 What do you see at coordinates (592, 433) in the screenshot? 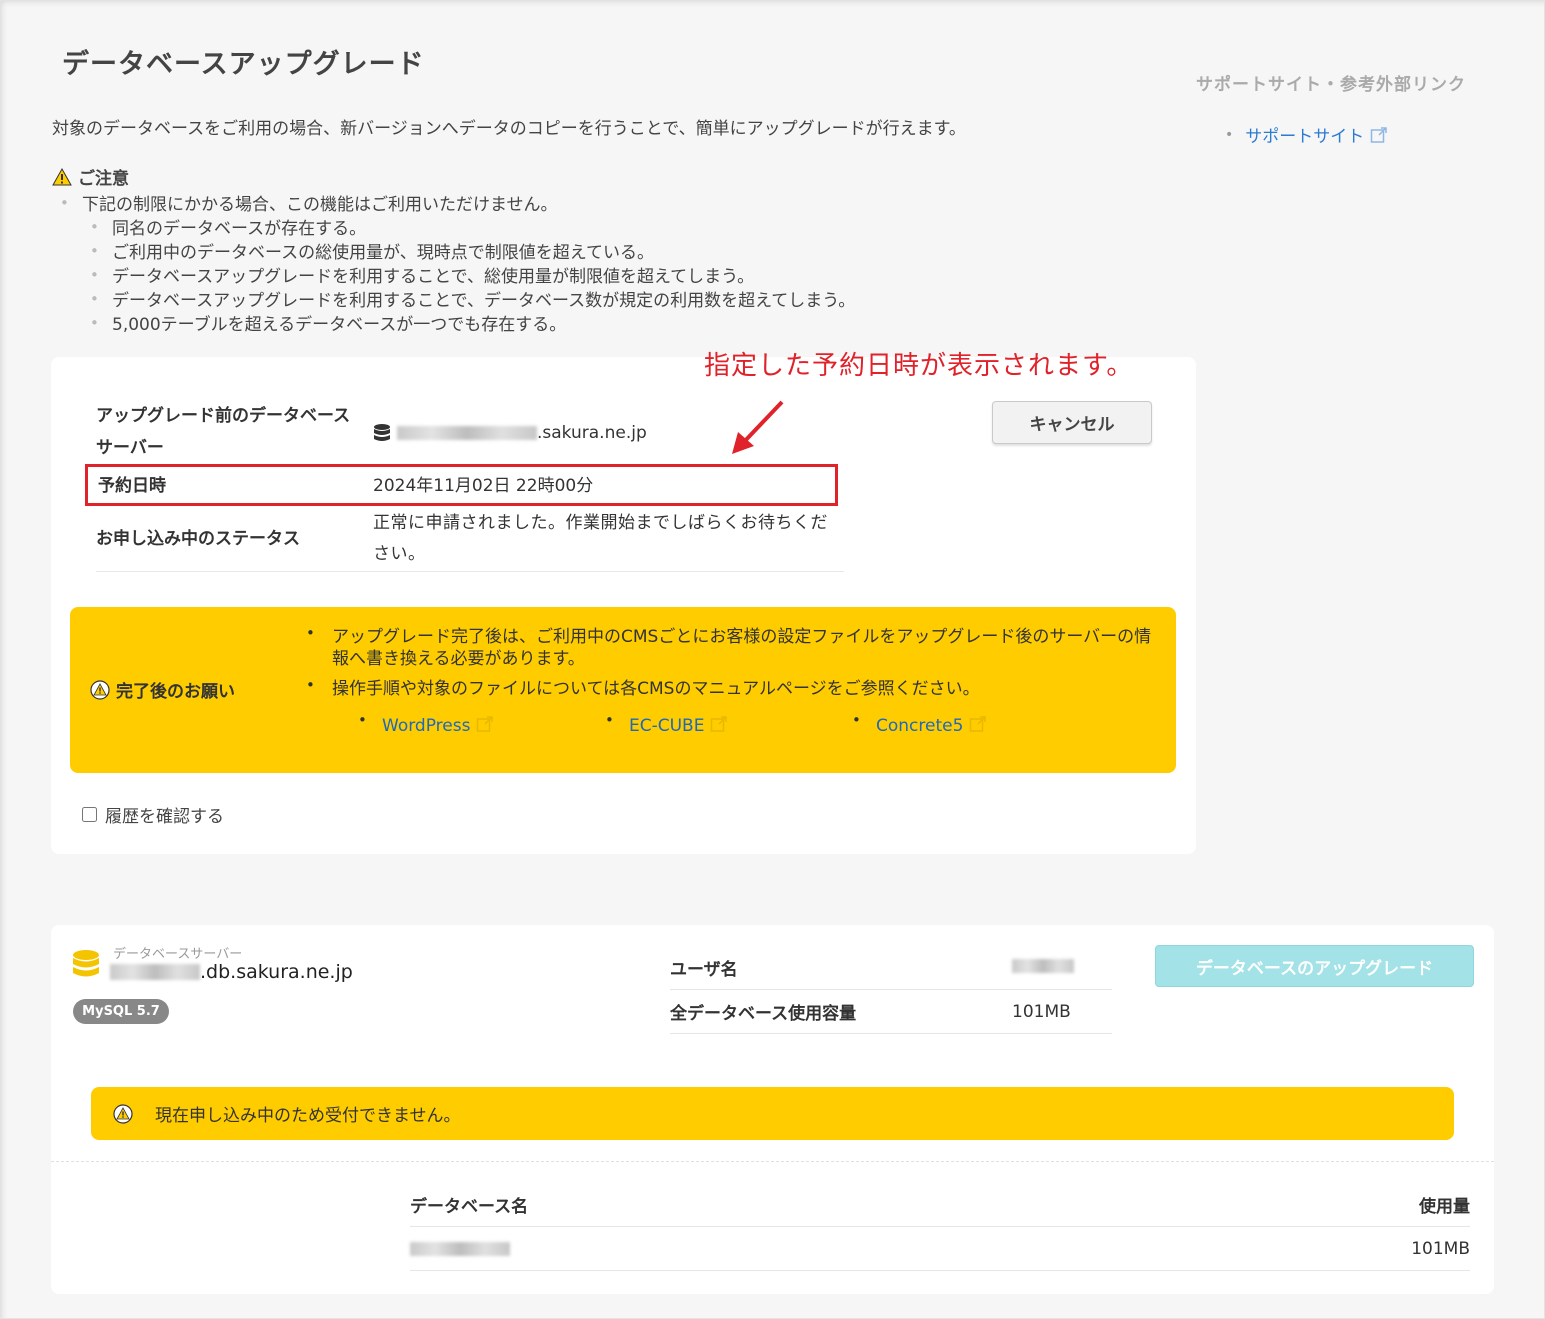
I see `server-host-suffix: .sakura.ne.jp` at bounding box center [592, 433].